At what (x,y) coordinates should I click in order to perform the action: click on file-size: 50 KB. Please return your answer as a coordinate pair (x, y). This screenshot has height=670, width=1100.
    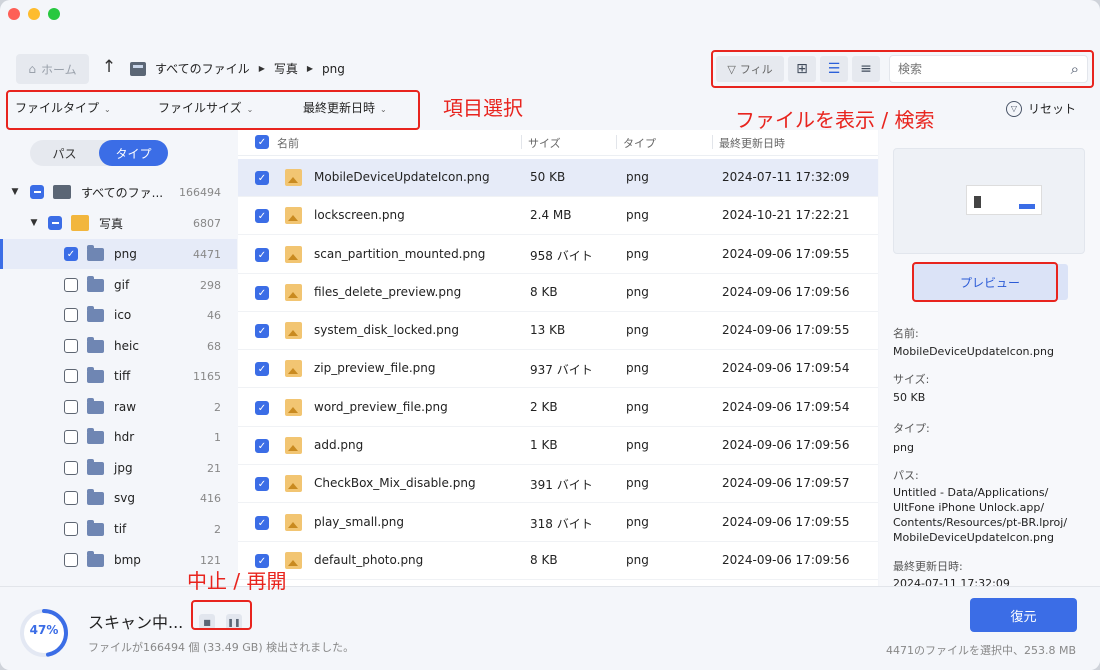
    Looking at the image, I should click on (548, 177).